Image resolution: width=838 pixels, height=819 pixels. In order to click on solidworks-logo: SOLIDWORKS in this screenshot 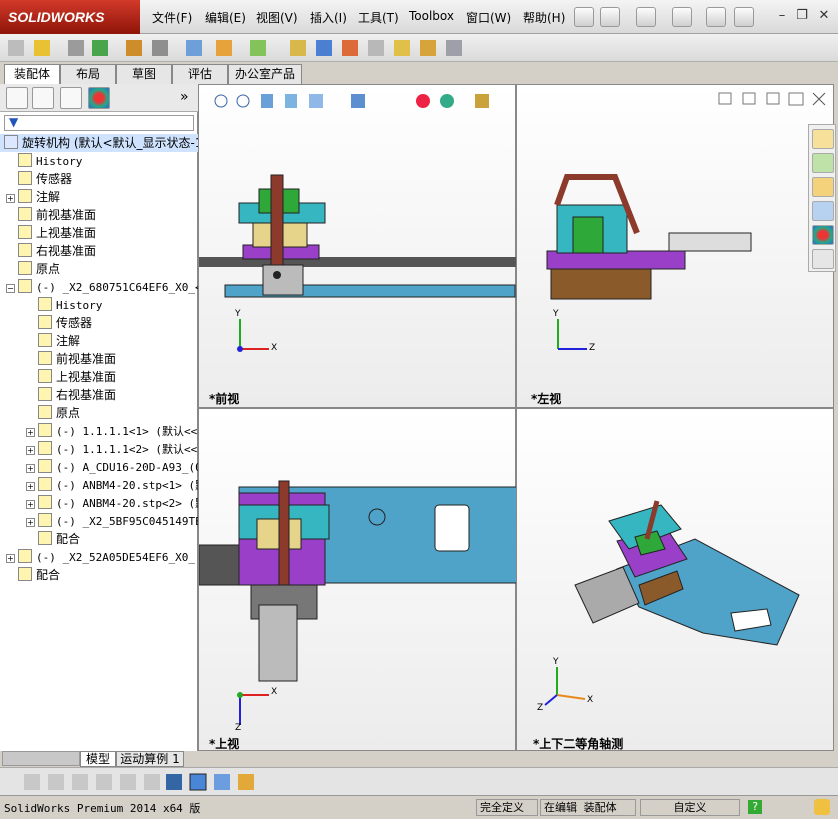, I will do `click(70, 17)`.